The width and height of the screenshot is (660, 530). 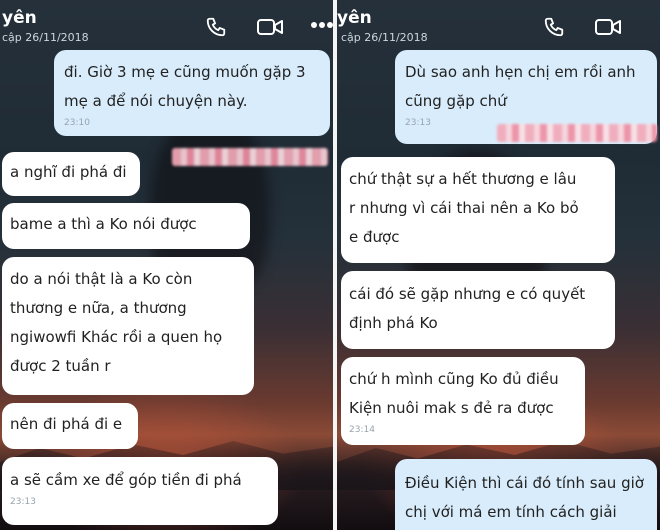 What do you see at coordinates (103, 224) in the screenshot?
I see `message-text: bame a thì a Ko nói được` at bounding box center [103, 224].